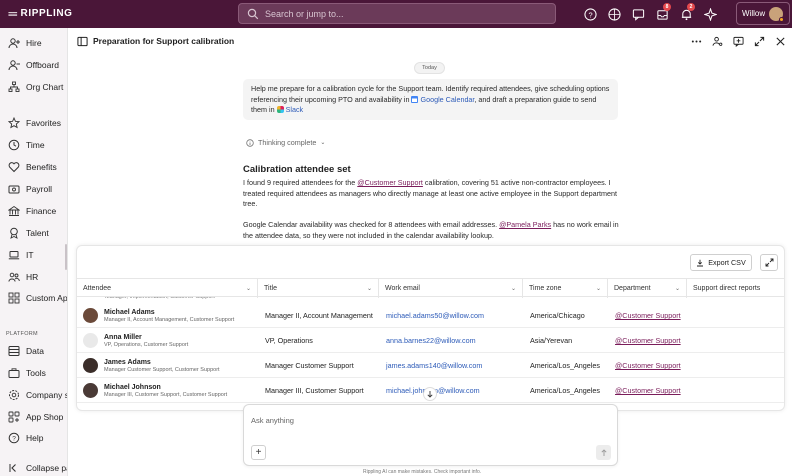  Describe the element at coordinates (33, 123) in the screenshot. I see `sidebar-item-favorites: Favorites` at that location.